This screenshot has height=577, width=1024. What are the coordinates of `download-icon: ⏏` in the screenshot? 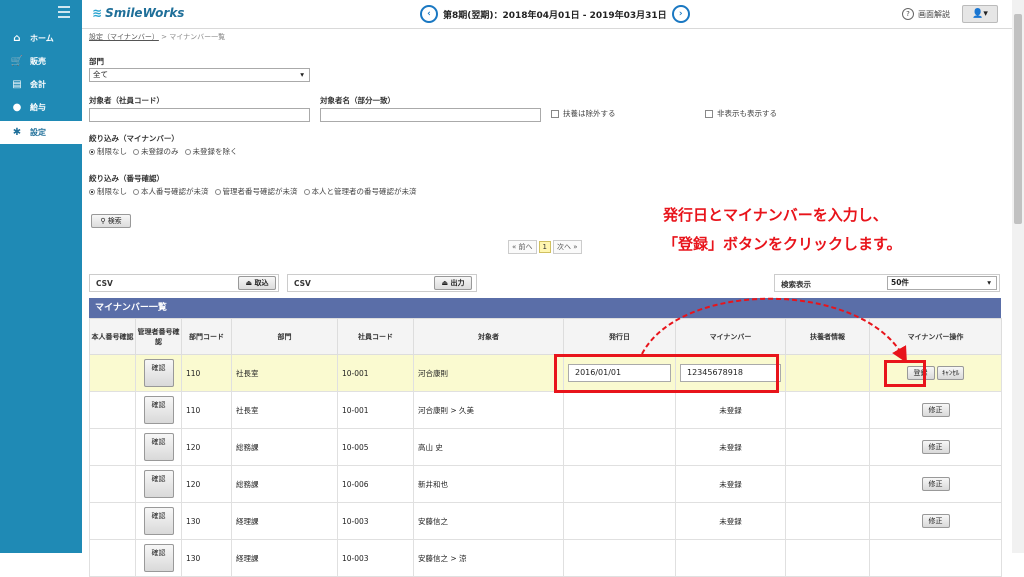 It's located at (445, 283).